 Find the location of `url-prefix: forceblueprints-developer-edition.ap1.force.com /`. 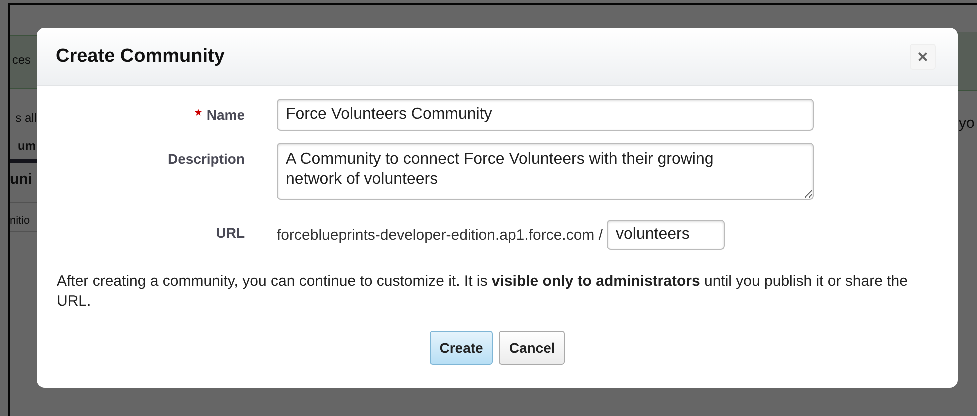

url-prefix: forceblueprints-developer-edition.ap1.force.com / is located at coordinates (440, 235).